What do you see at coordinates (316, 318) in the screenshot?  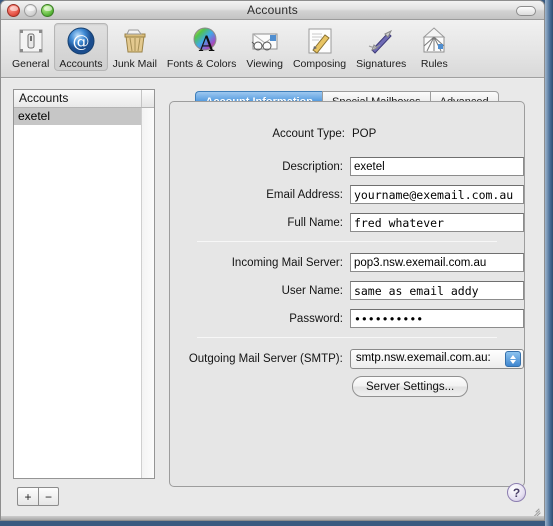 I see `password-label: Password:` at bounding box center [316, 318].